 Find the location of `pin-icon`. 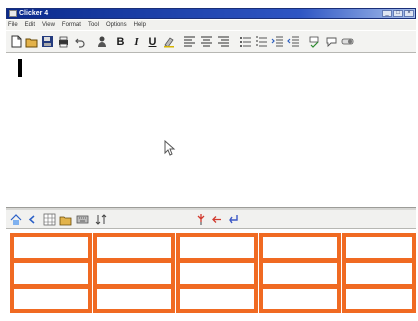

pin-icon is located at coordinates (201, 219).